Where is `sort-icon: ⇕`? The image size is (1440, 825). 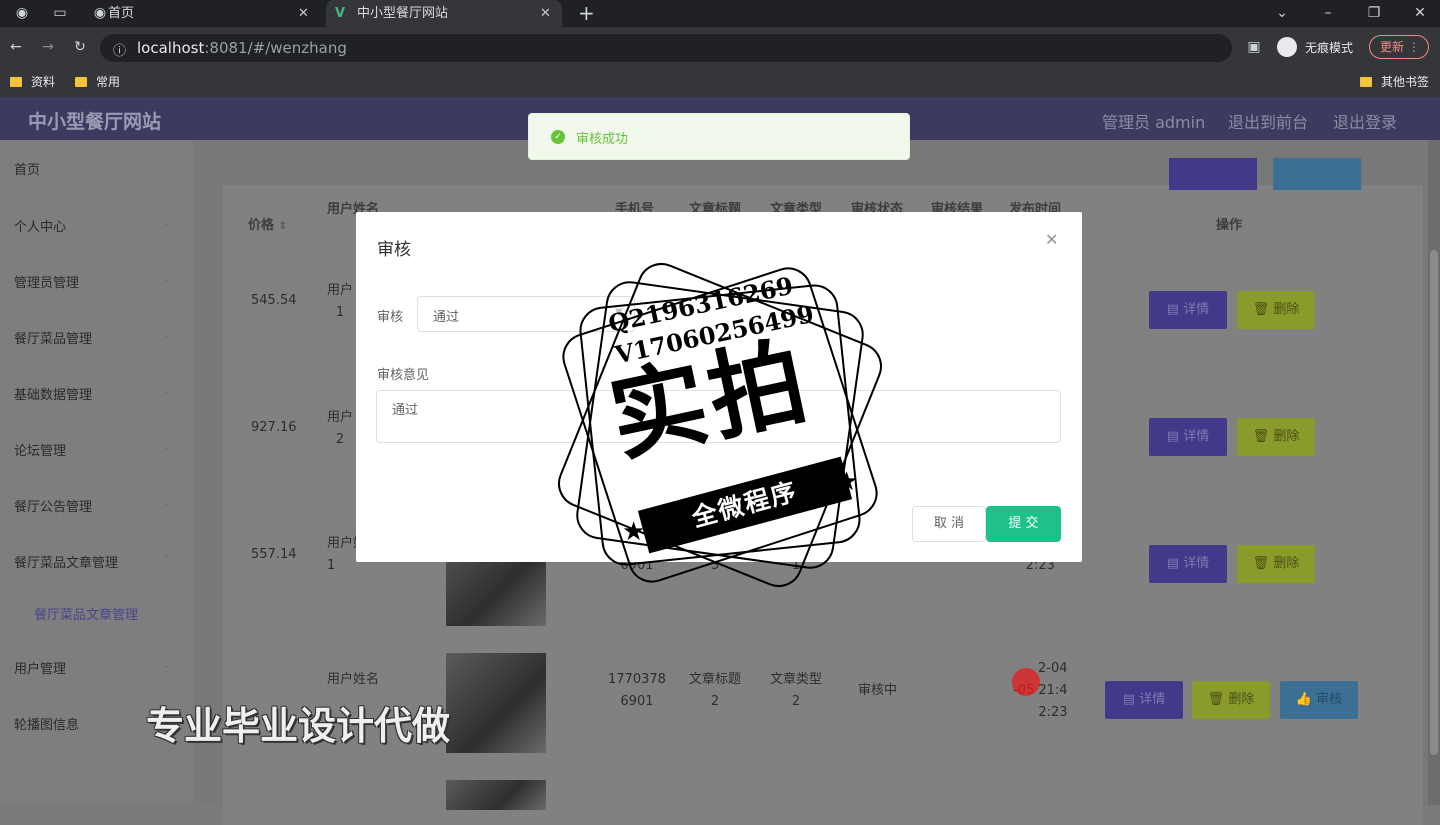
sort-icon: ⇕ is located at coordinates (283, 226).